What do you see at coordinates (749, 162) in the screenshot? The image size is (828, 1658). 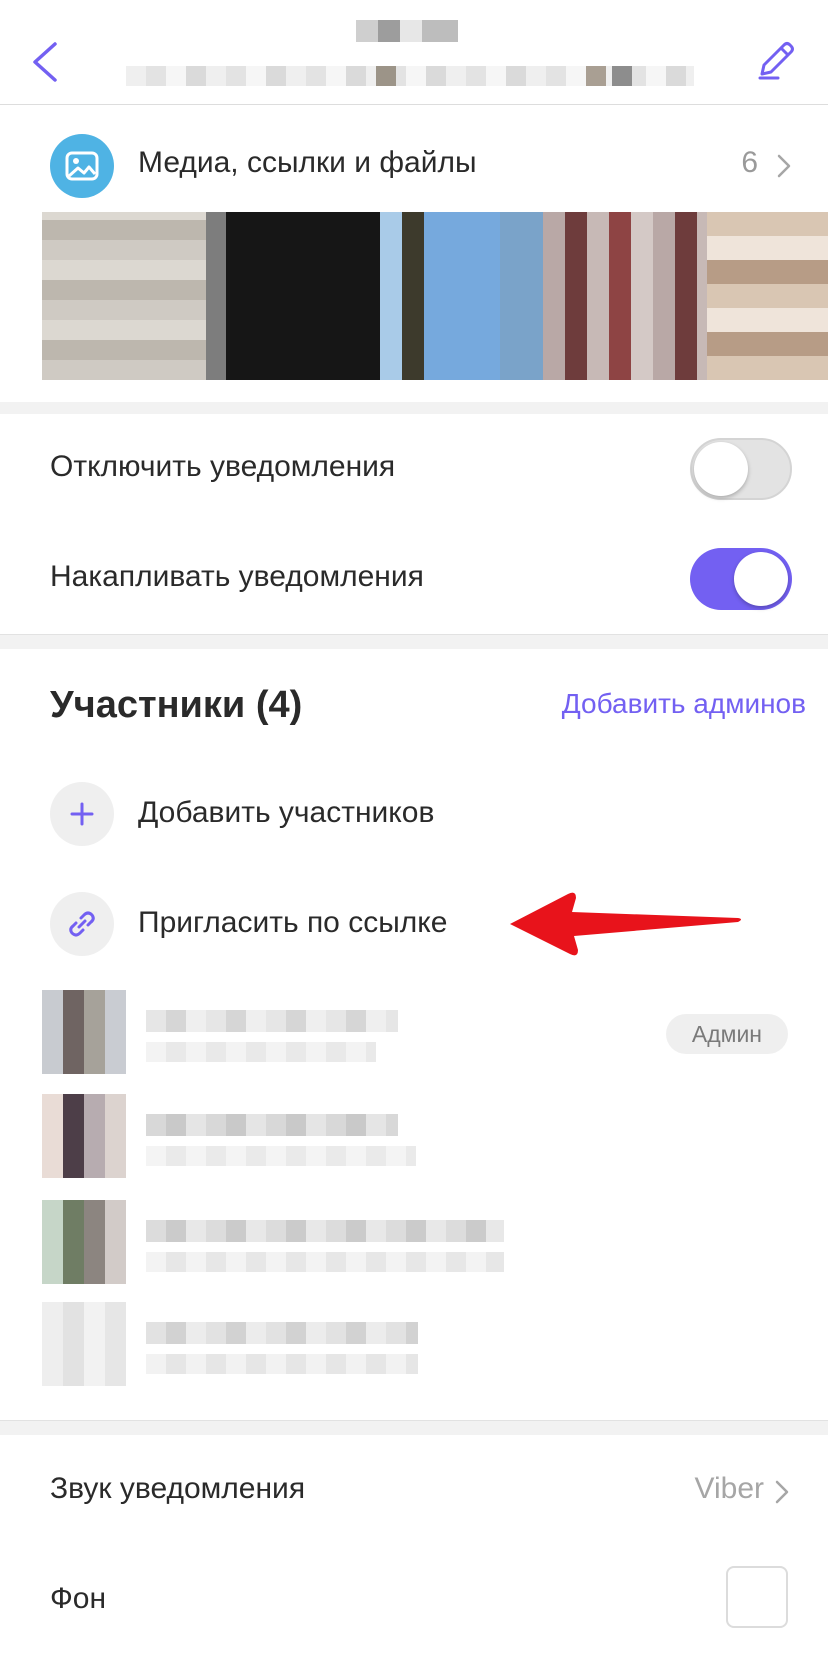 I see `media-count: 6` at bounding box center [749, 162].